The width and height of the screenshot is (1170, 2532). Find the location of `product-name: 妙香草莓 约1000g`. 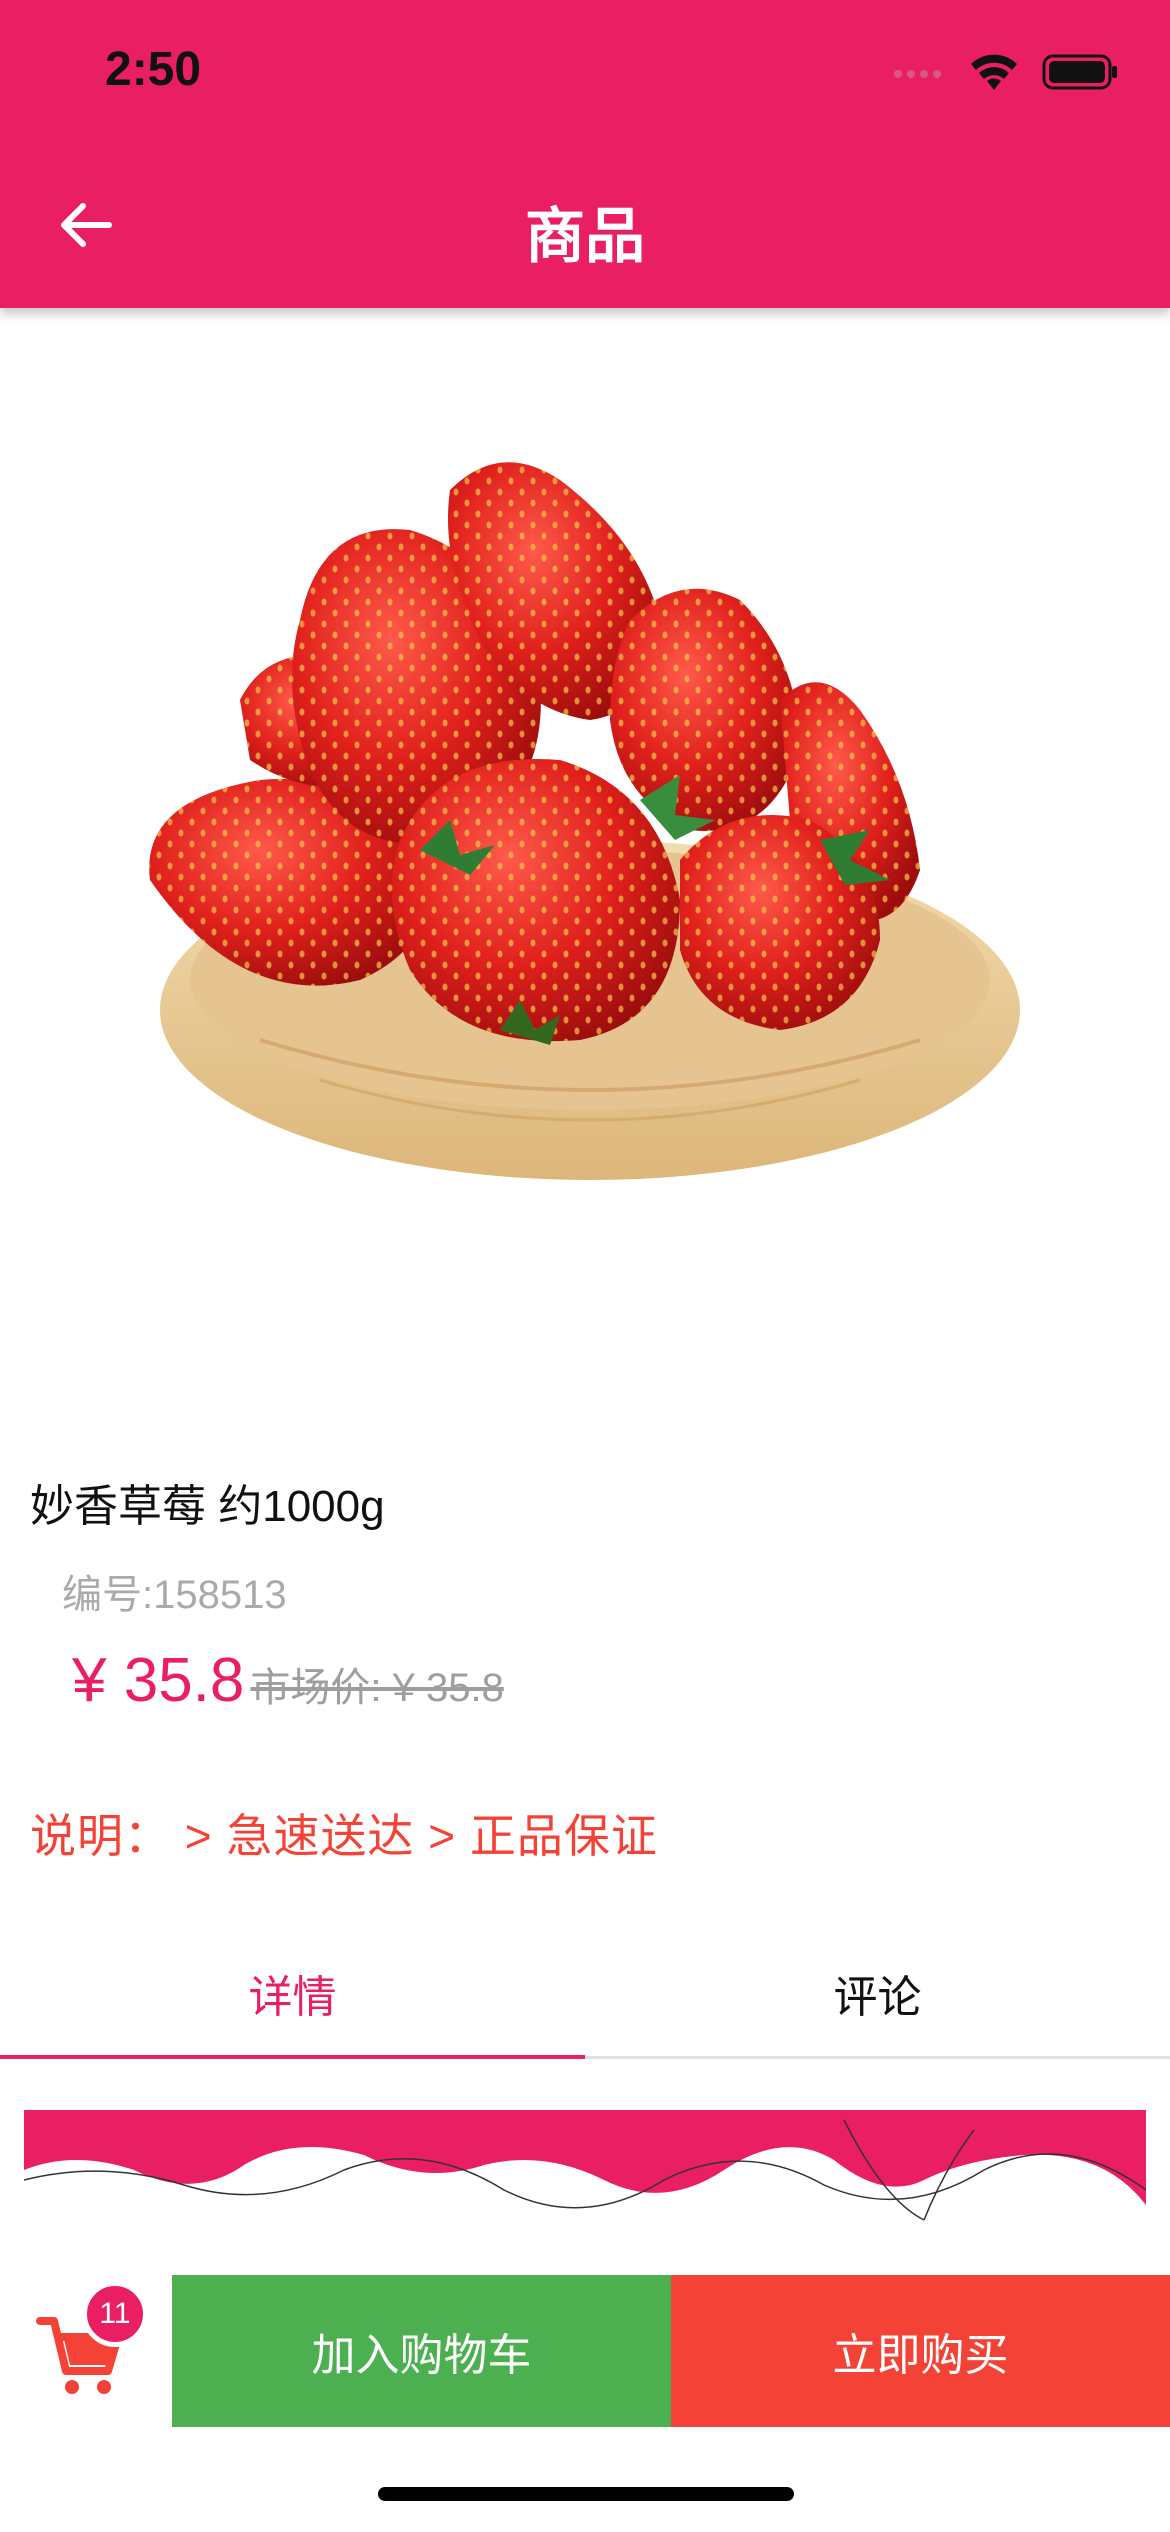

product-name: 妙香草莓 约1000g is located at coordinates (207, 1506).